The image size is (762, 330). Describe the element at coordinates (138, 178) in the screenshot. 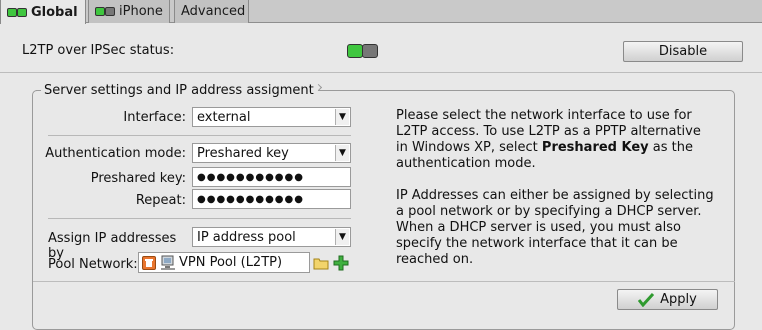

I see `preshared-key-label: Preshared key:` at that location.